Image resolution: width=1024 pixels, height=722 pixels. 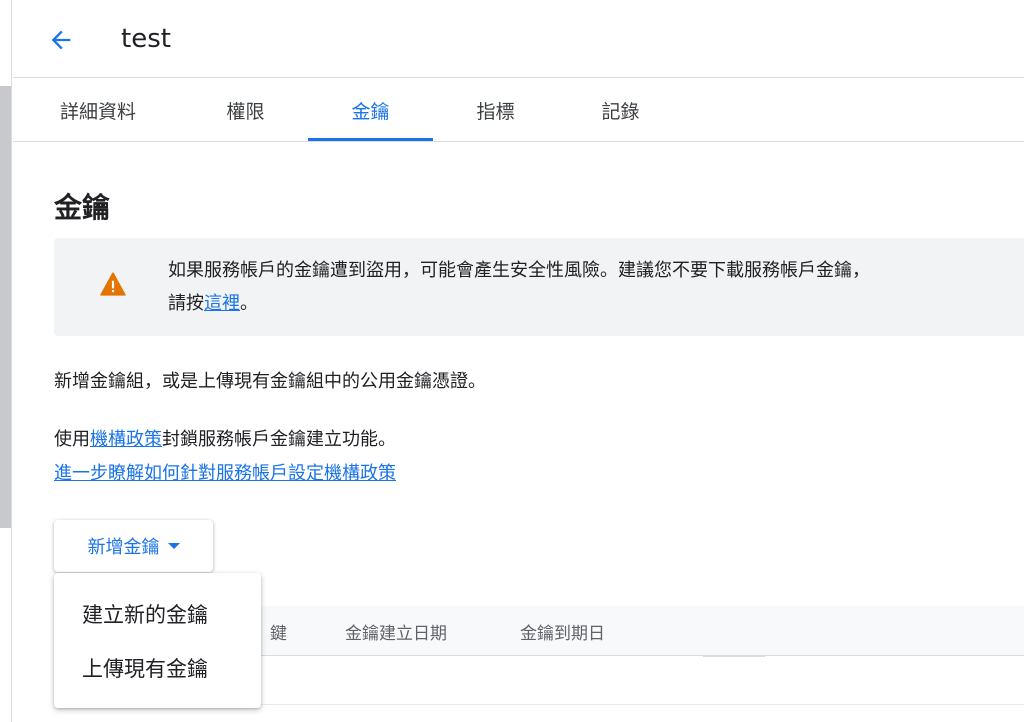 I want to click on add-key-menu: 建立新的金鑰 上傳現有金鑰, so click(x=157, y=640).